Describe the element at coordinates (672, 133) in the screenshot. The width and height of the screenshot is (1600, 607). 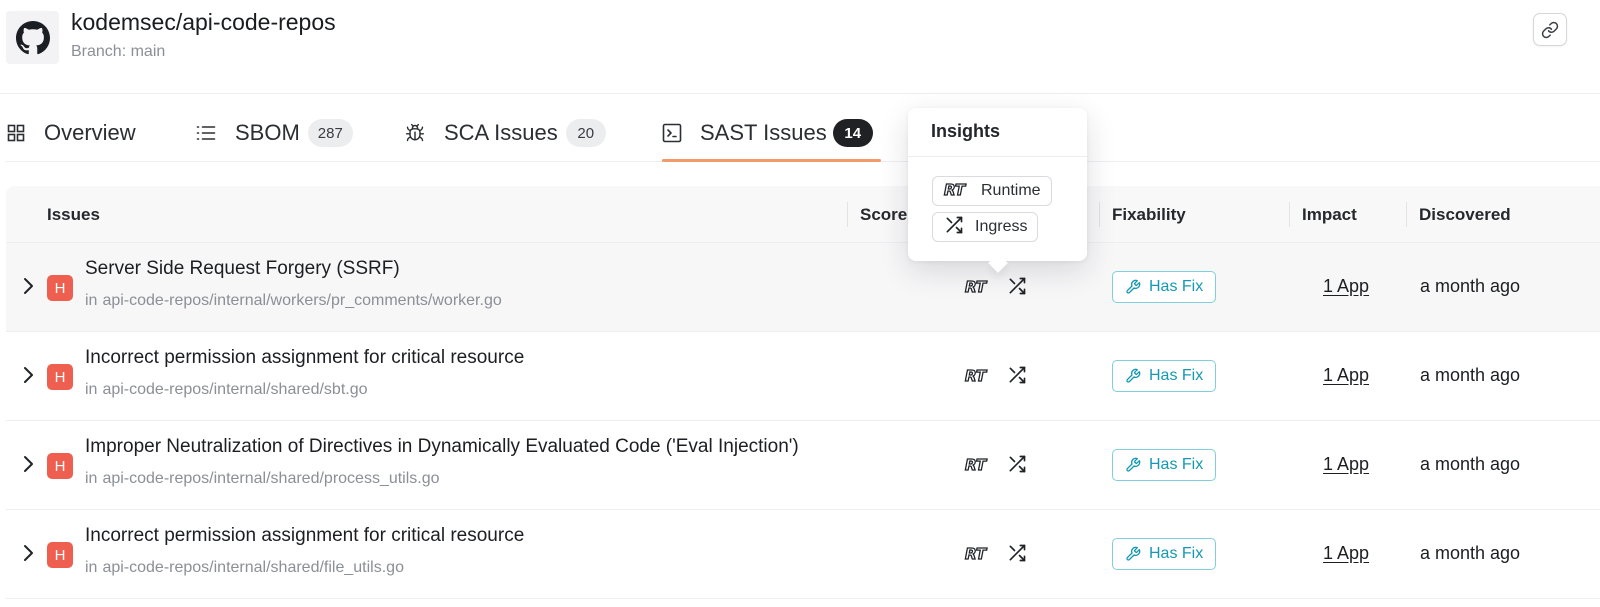
I see `terminal-icon` at that location.